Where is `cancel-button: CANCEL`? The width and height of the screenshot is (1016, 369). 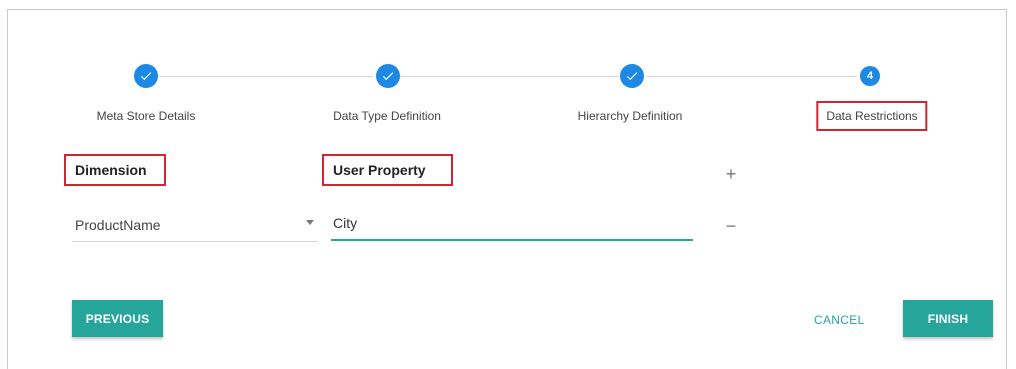
cancel-button: CANCEL is located at coordinates (839, 320).